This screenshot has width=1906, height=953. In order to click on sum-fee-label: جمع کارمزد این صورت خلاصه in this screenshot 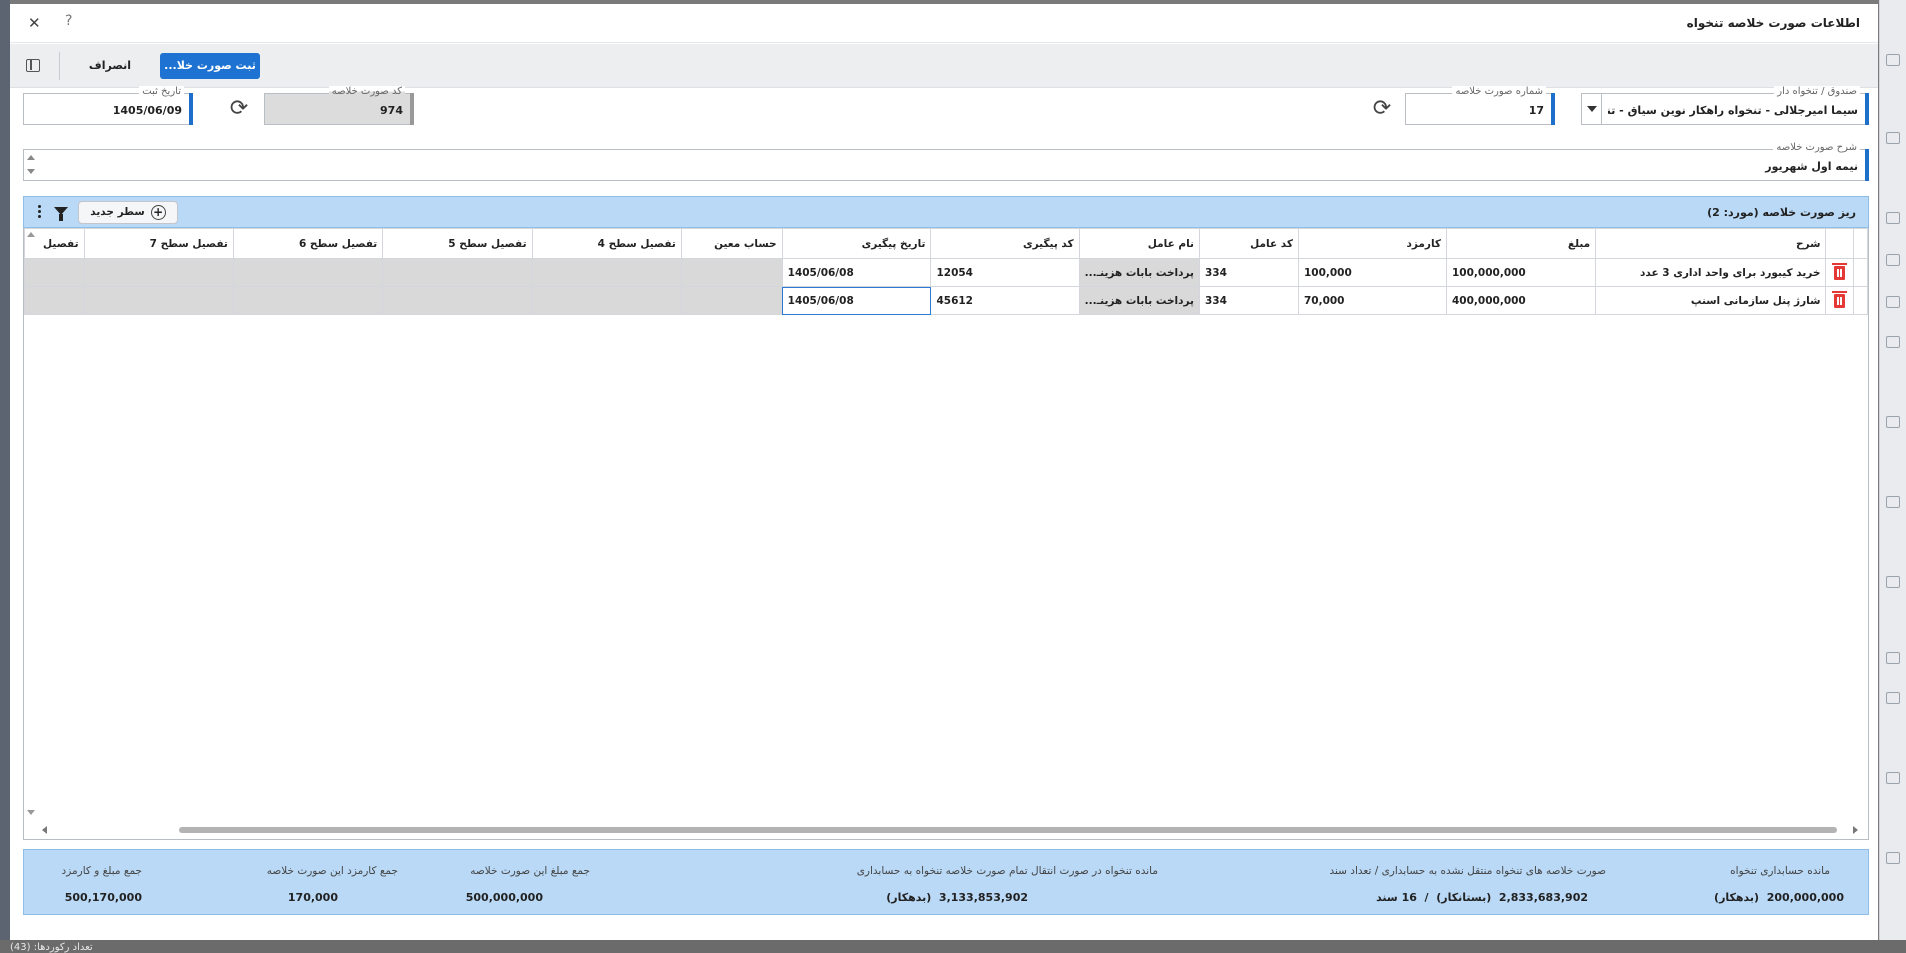, I will do `click(332, 871)`.